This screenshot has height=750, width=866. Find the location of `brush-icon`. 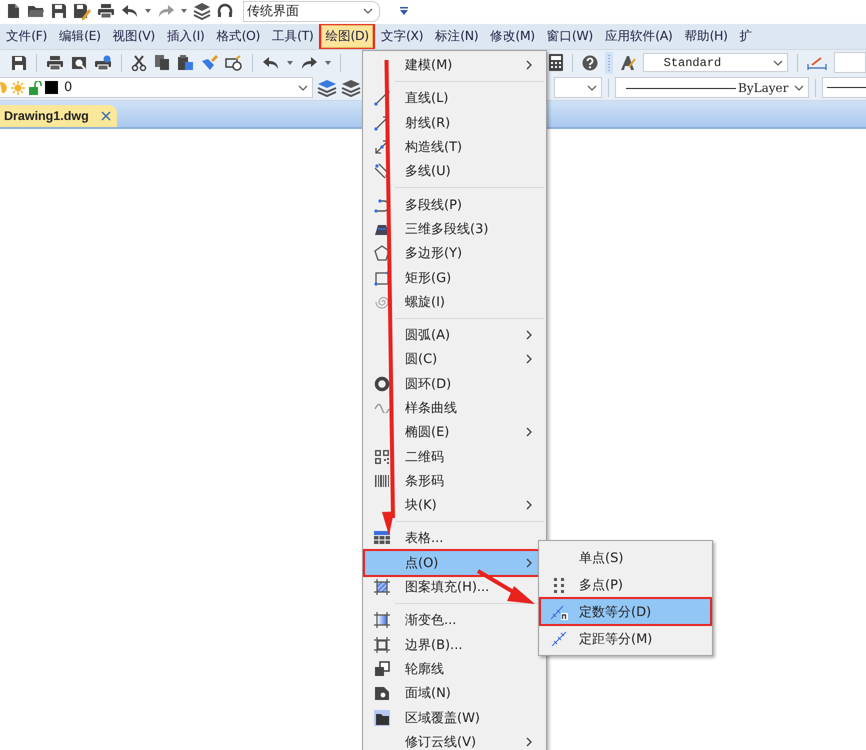

brush-icon is located at coordinates (209, 62).